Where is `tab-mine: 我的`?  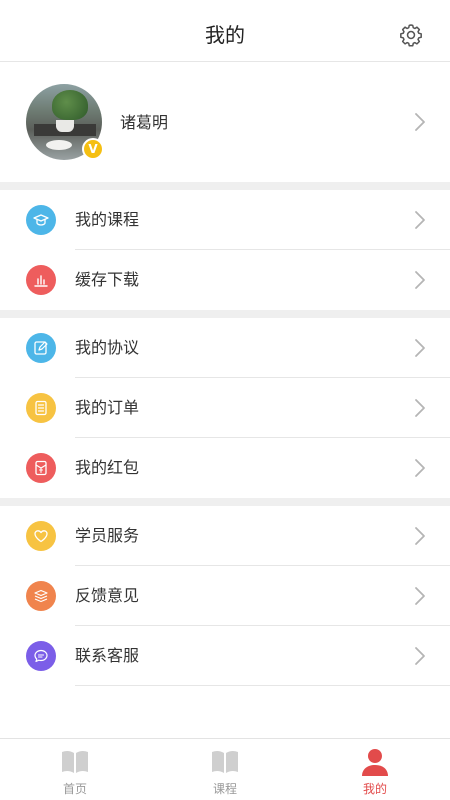 tab-mine: 我的 is located at coordinates (375, 769).